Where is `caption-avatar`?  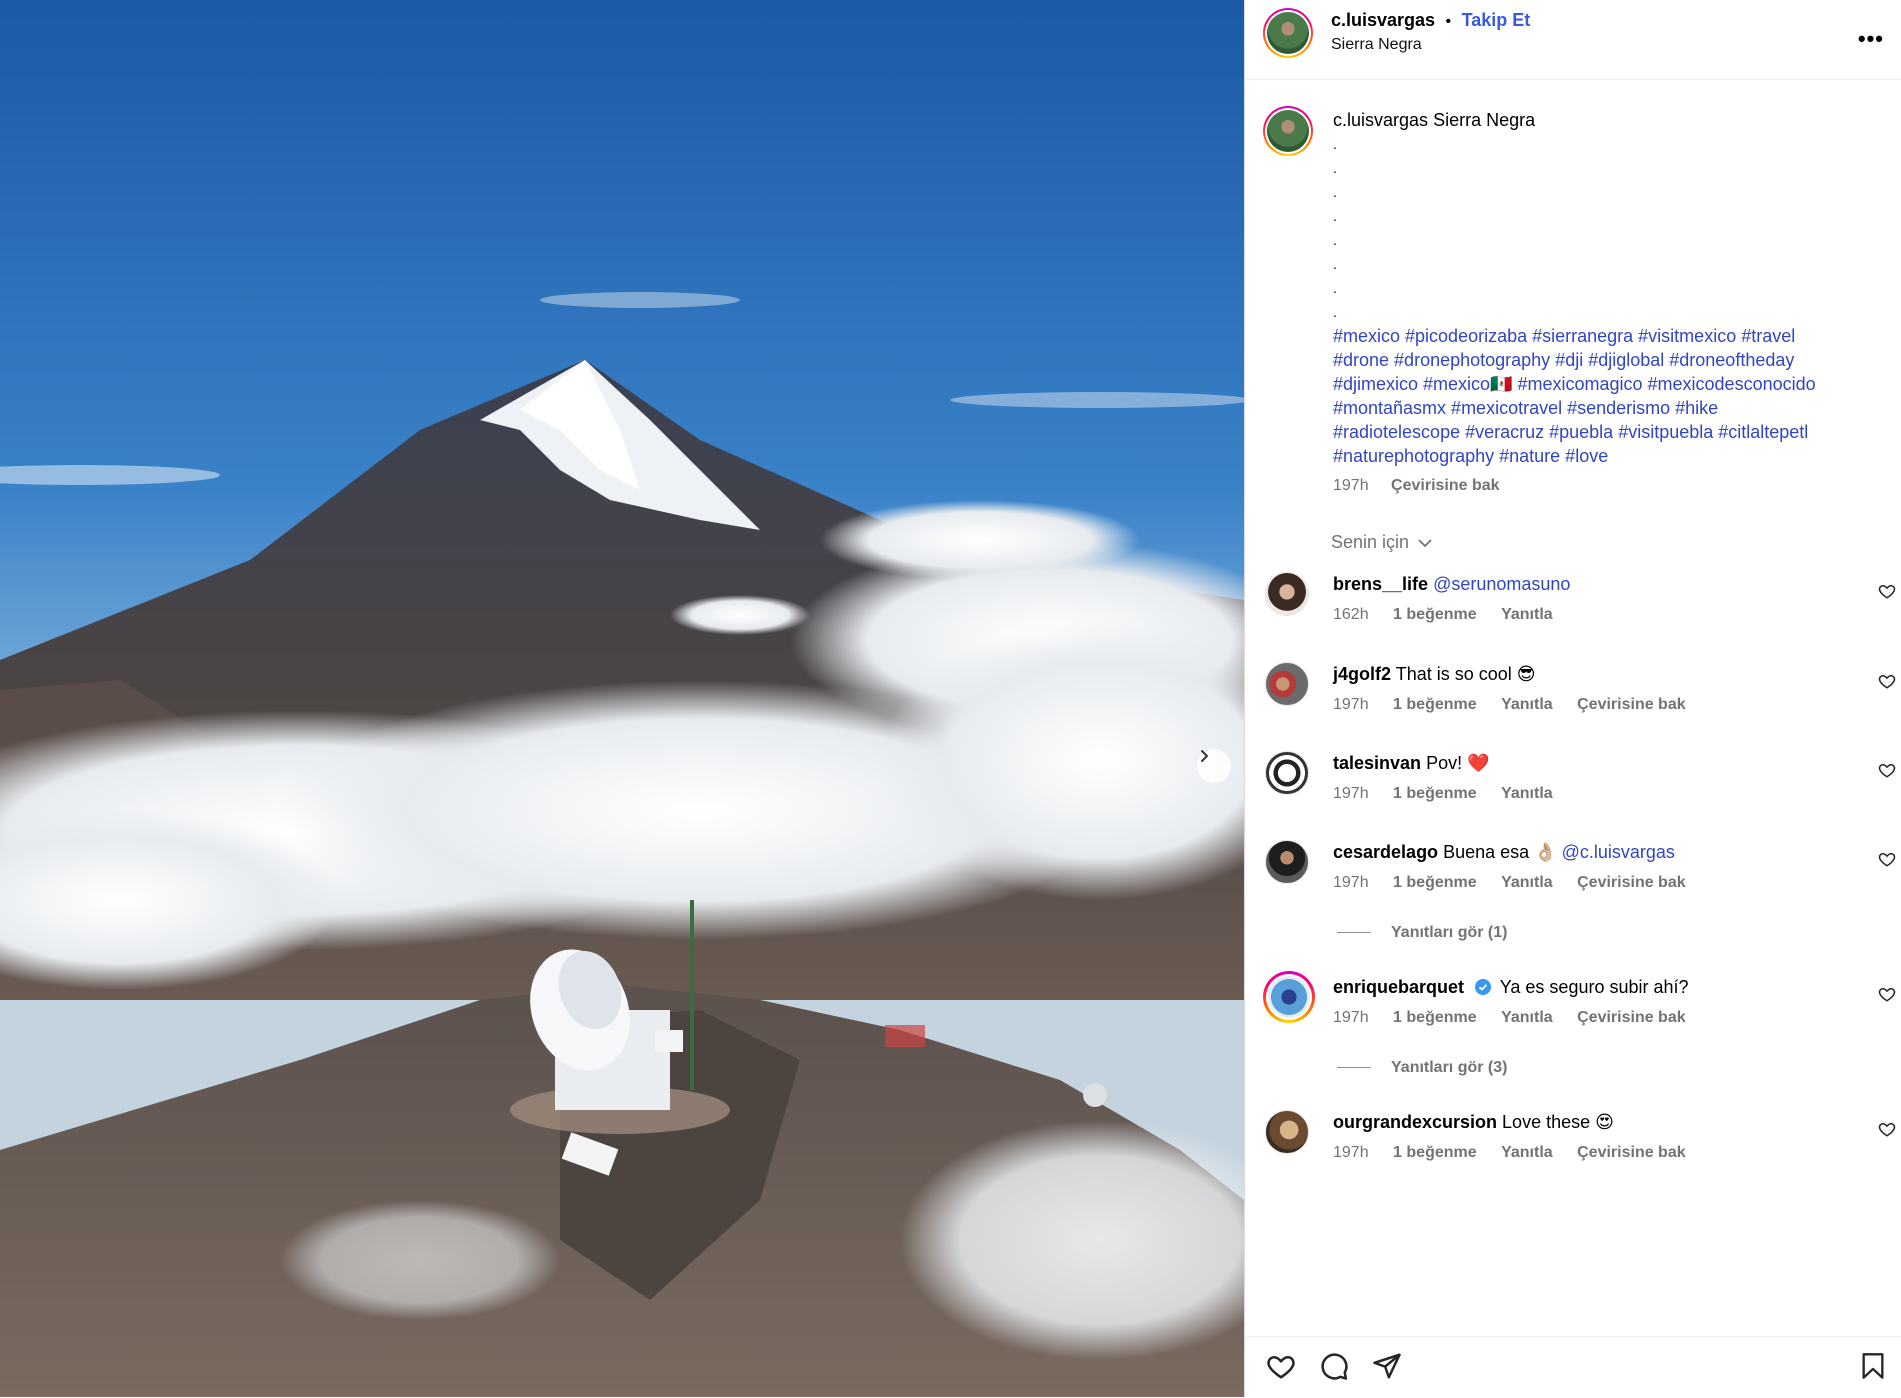
caption-avatar is located at coordinates (1288, 131).